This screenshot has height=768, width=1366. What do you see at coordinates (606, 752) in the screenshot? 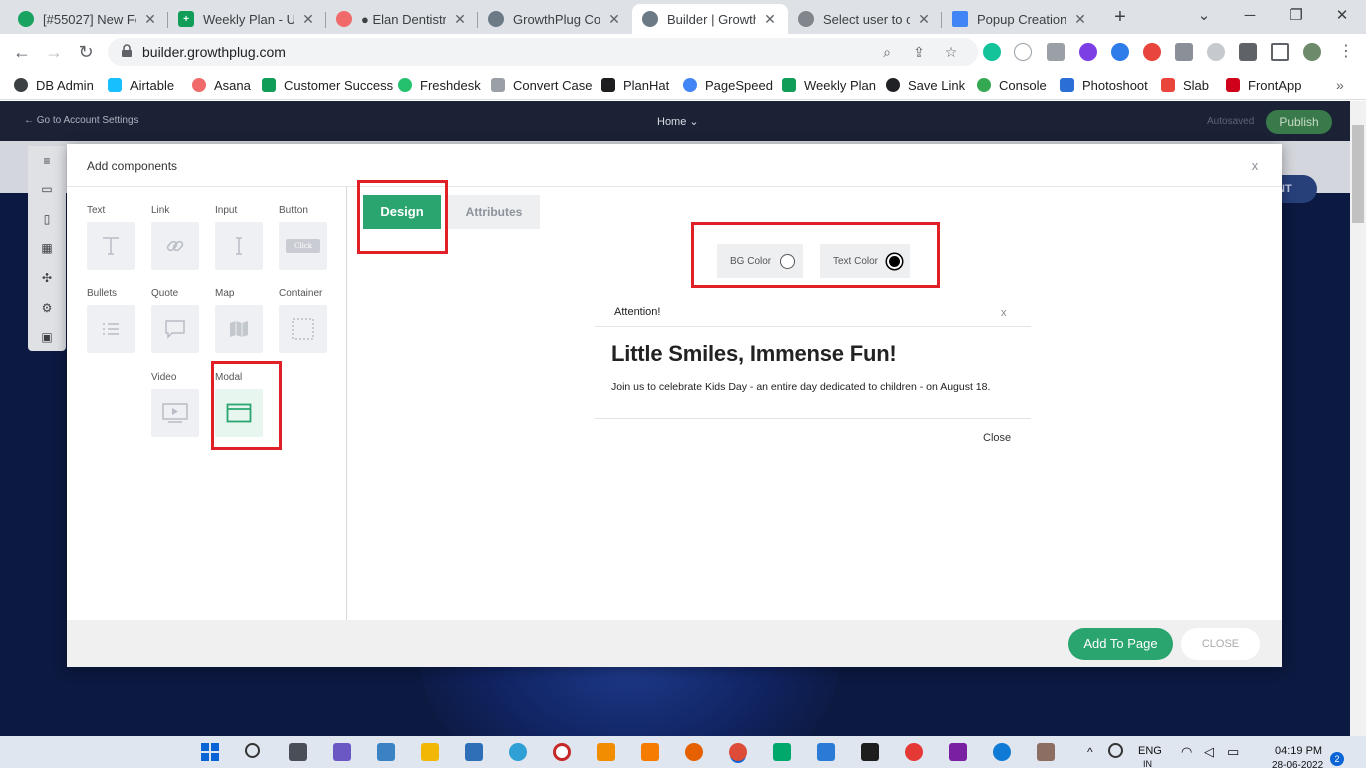
I see `sublime-text-icon` at bounding box center [606, 752].